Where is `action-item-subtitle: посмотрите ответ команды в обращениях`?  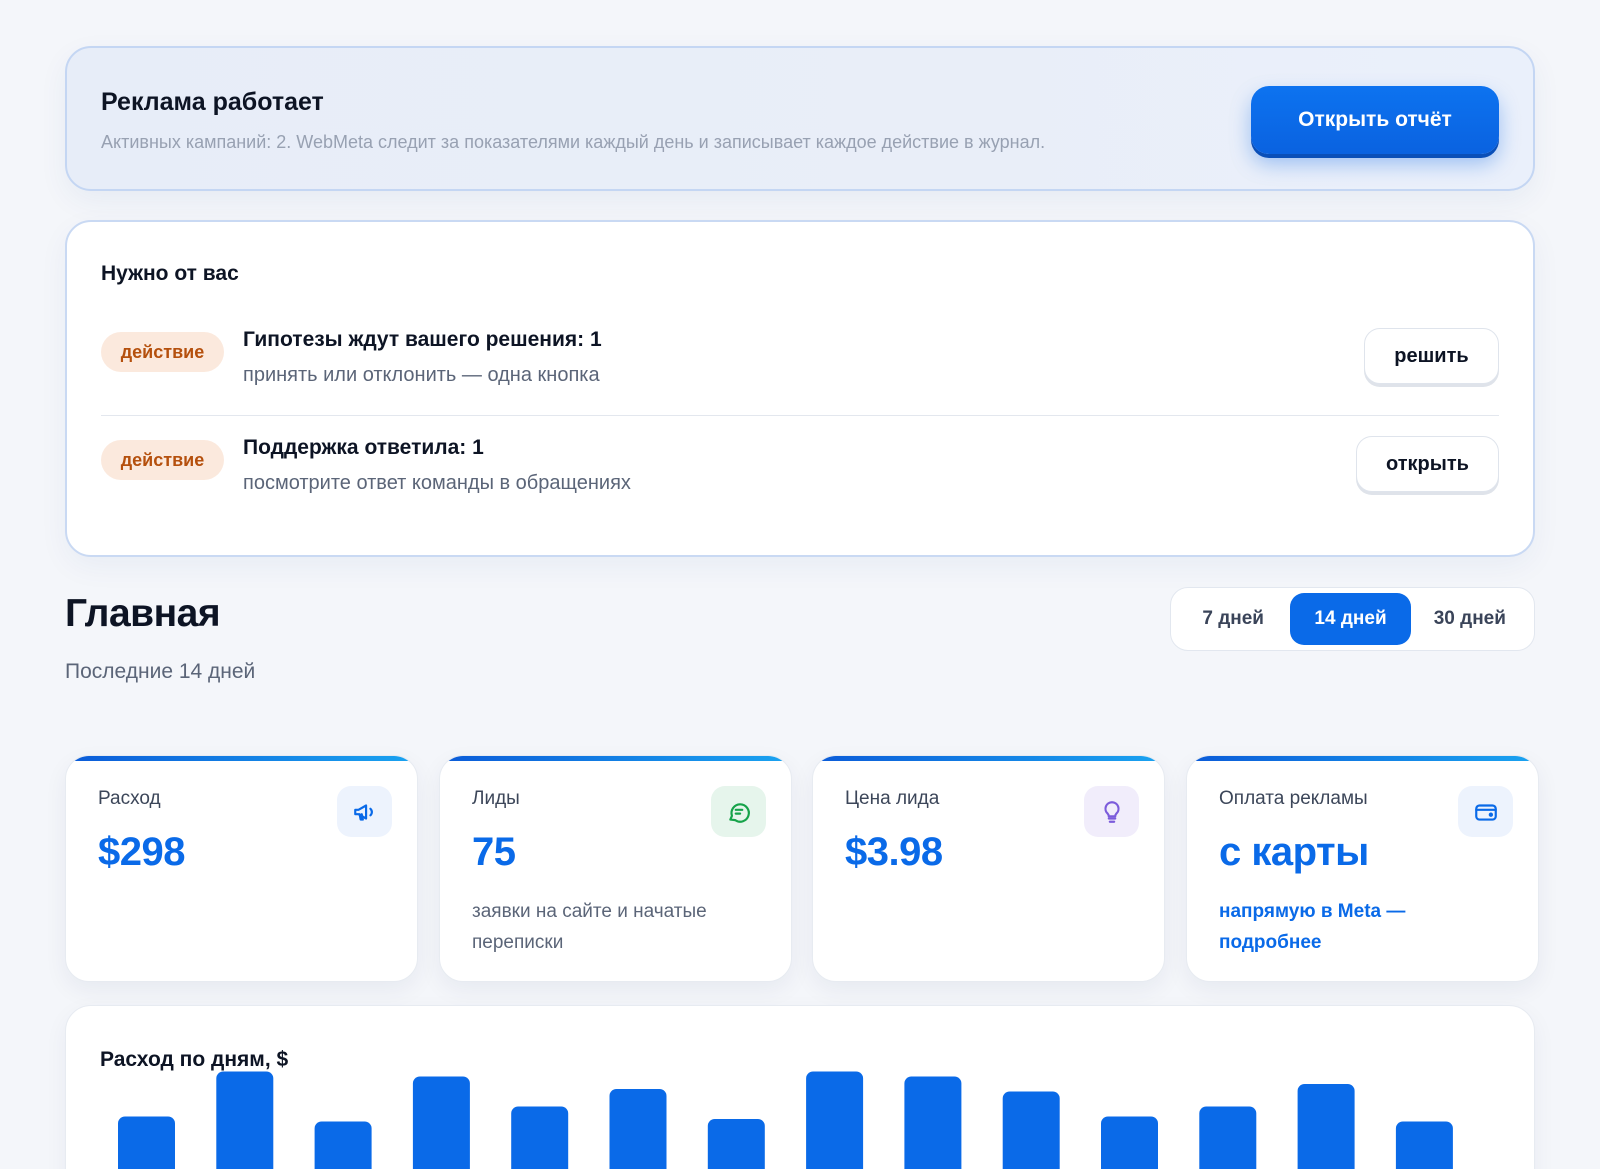
action-item-subtitle: посмотрите ответ команды в обращениях is located at coordinates (437, 483).